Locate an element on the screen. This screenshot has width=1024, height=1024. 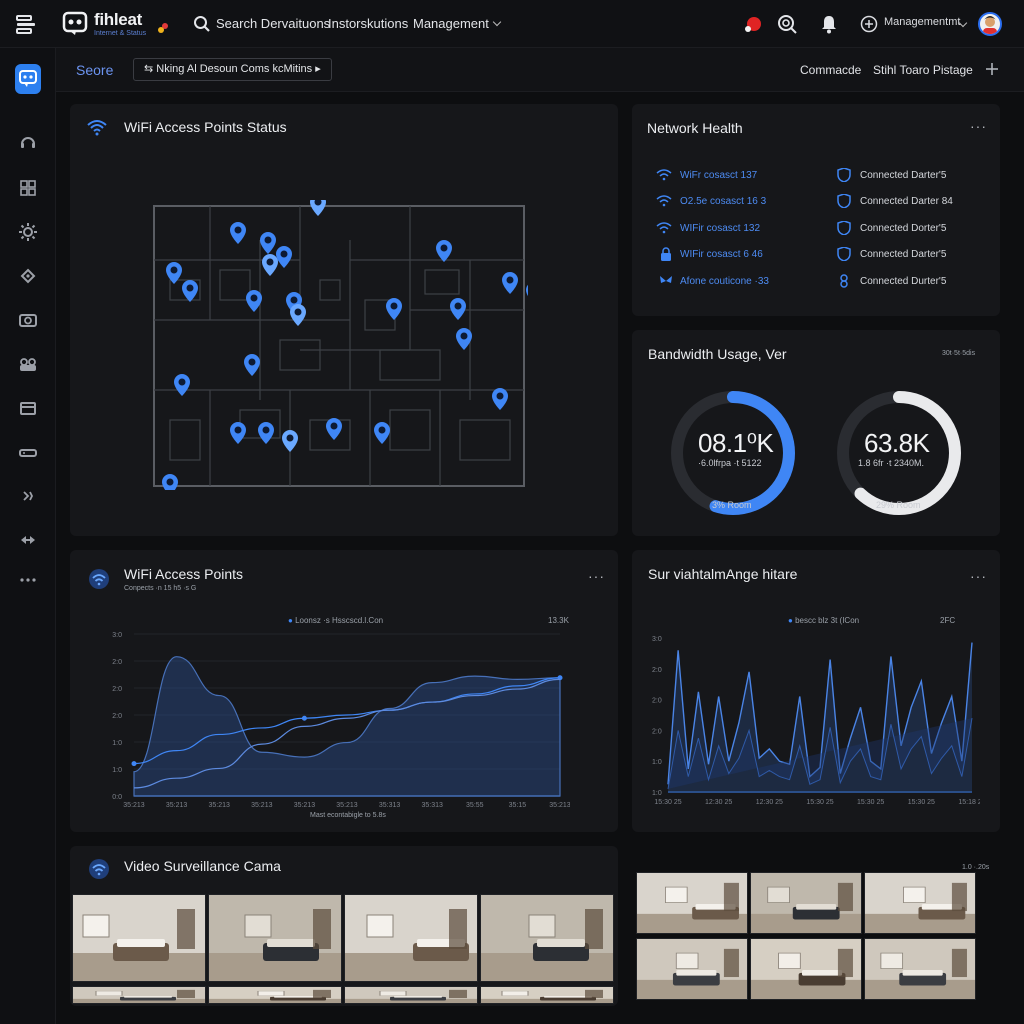
add-icon is located at coordinates (992, 69).